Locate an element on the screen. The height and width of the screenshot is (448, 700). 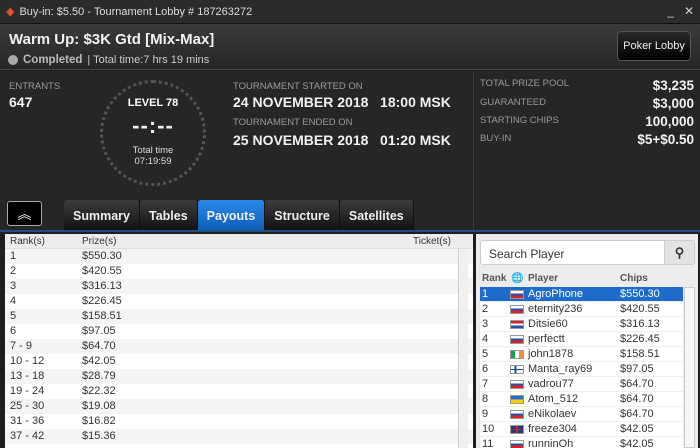
player-row: 1 AgroPhone $550.30 is located at coordinates (581, 294).